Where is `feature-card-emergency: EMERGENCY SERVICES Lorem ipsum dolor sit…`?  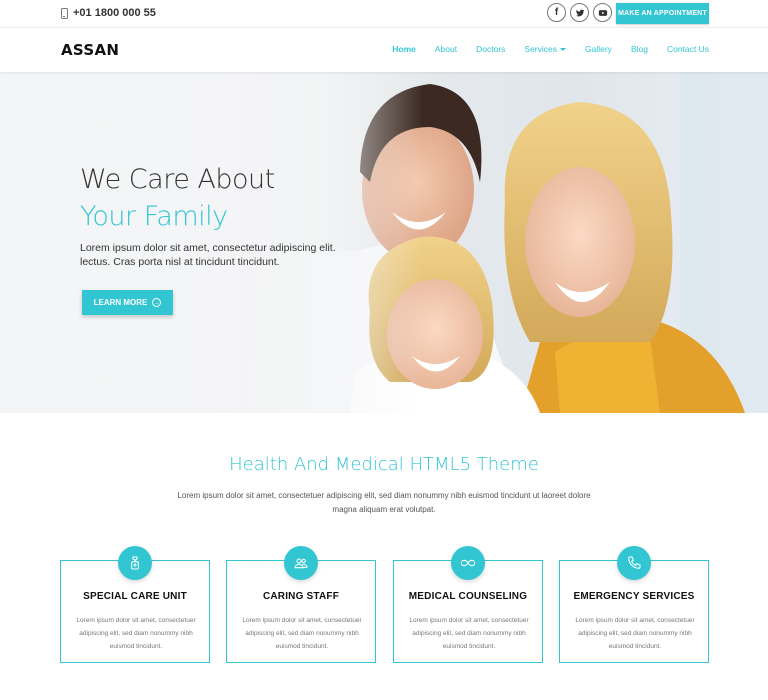
feature-card-emergency: EMERGENCY SERVICES Lorem ipsum dolor sit… is located at coordinates (634, 604).